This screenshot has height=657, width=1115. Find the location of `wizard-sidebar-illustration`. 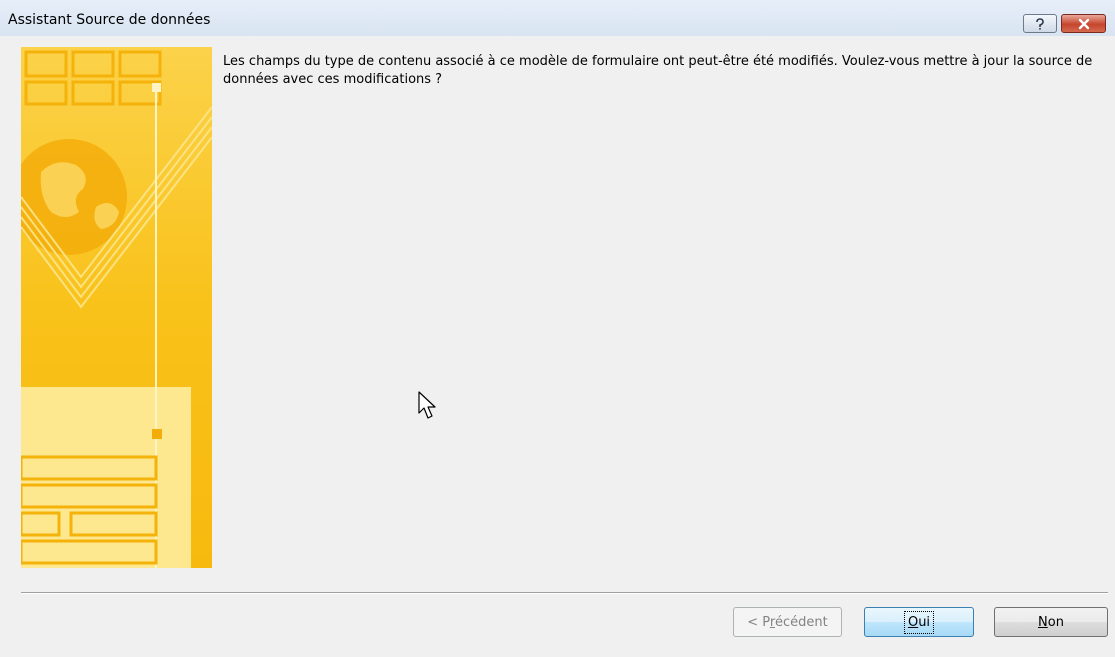

wizard-sidebar-illustration is located at coordinates (116, 307).